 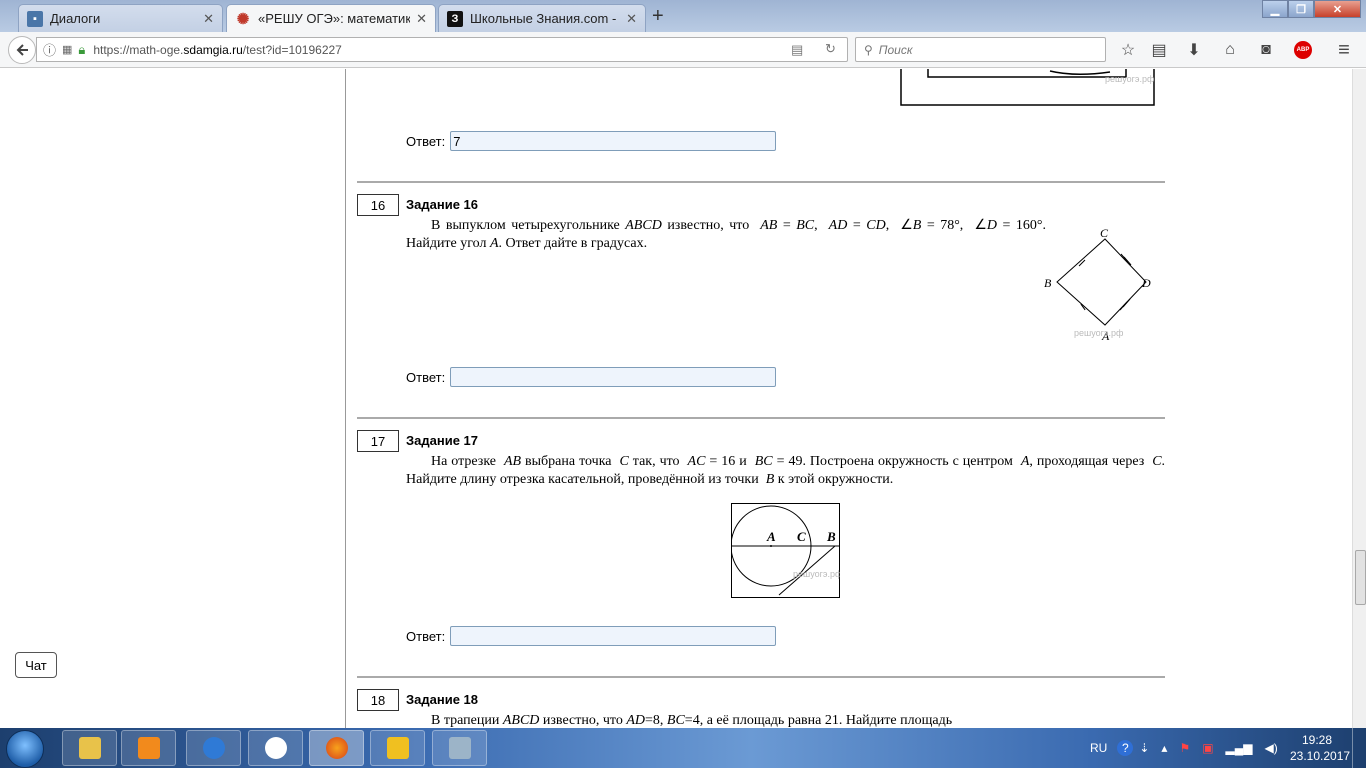 What do you see at coordinates (1303, 50) in the screenshot?
I see `adblock-icon: ABP` at bounding box center [1303, 50].